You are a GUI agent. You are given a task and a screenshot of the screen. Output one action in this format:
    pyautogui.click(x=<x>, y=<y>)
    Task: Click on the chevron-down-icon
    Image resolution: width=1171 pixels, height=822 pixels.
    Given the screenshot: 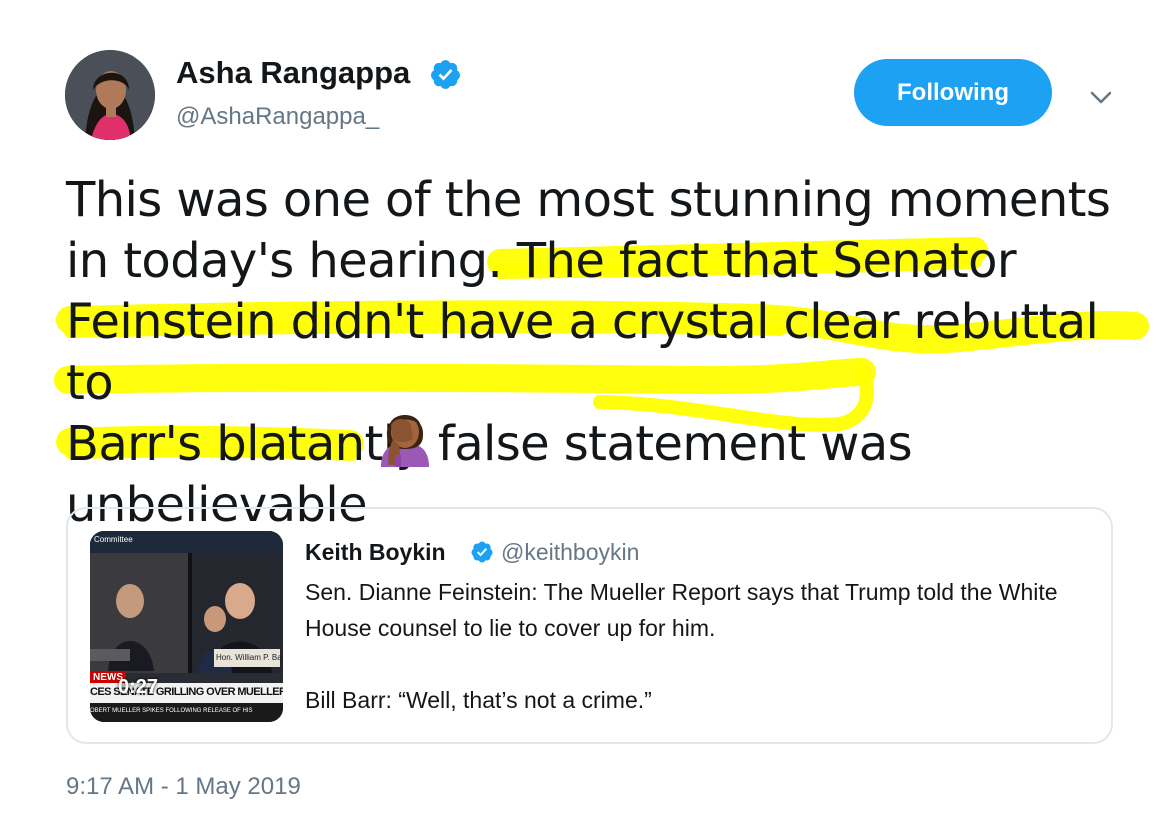 What is the action you would take?
    pyautogui.click(x=1101, y=97)
    